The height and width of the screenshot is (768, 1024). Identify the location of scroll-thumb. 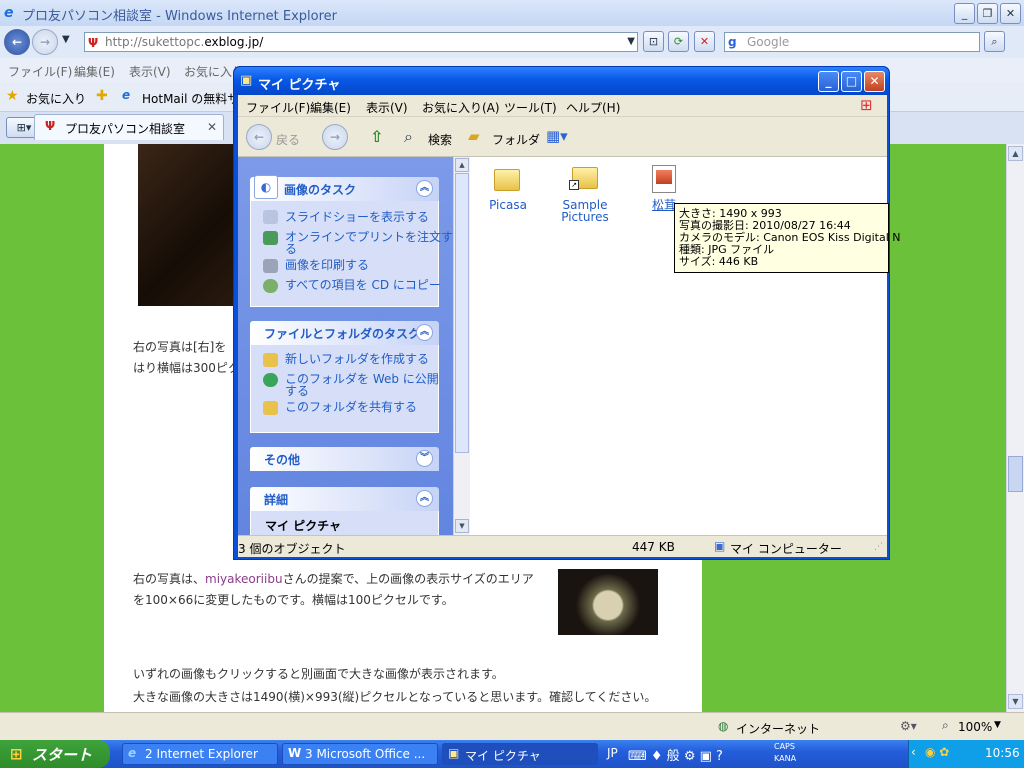
(1015, 474).